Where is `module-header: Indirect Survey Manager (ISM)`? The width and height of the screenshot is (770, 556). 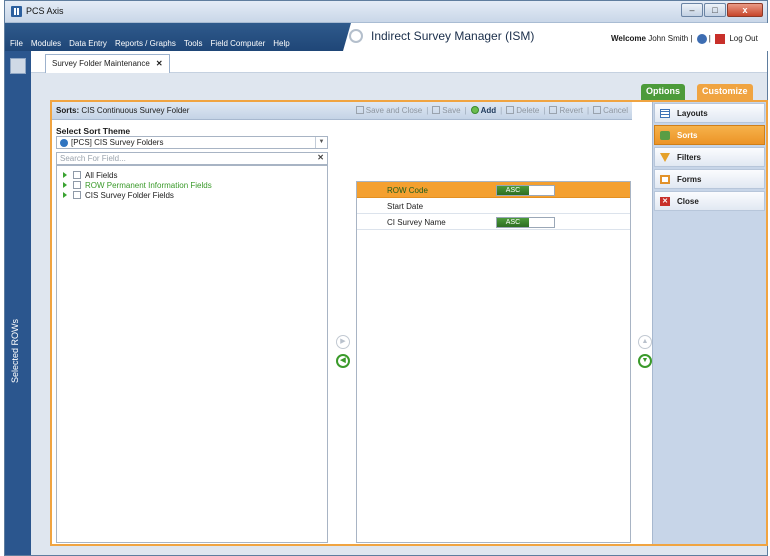
module-header: Indirect Survey Manager (ISM) is located at coordinates (499, 36).